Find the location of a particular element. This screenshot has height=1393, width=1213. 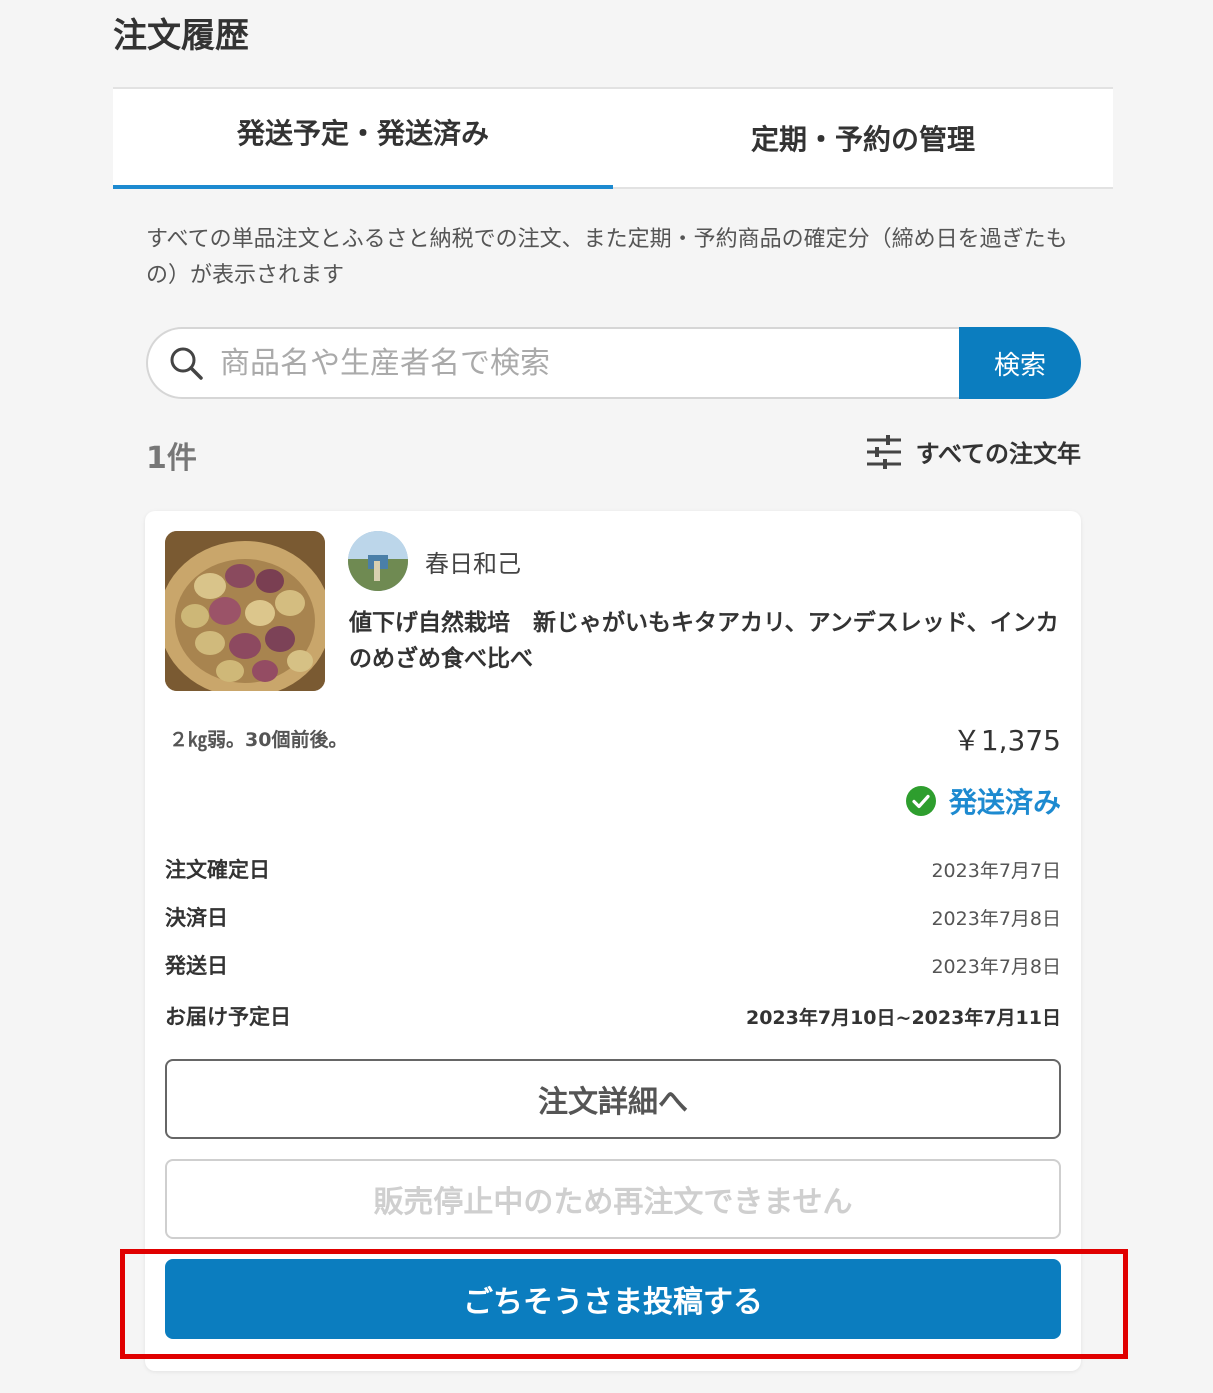

date-row-payment: 決済日 2023年7月8日 is located at coordinates (613, 917).